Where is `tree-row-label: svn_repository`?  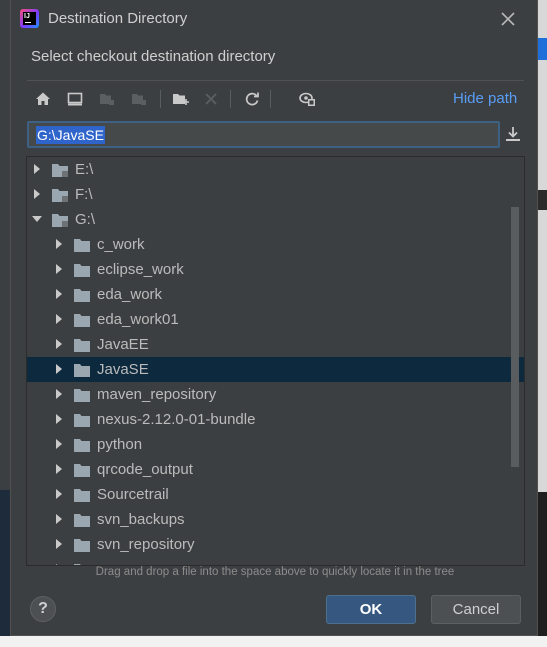 tree-row-label: svn_repository is located at coordinates (146, 544).